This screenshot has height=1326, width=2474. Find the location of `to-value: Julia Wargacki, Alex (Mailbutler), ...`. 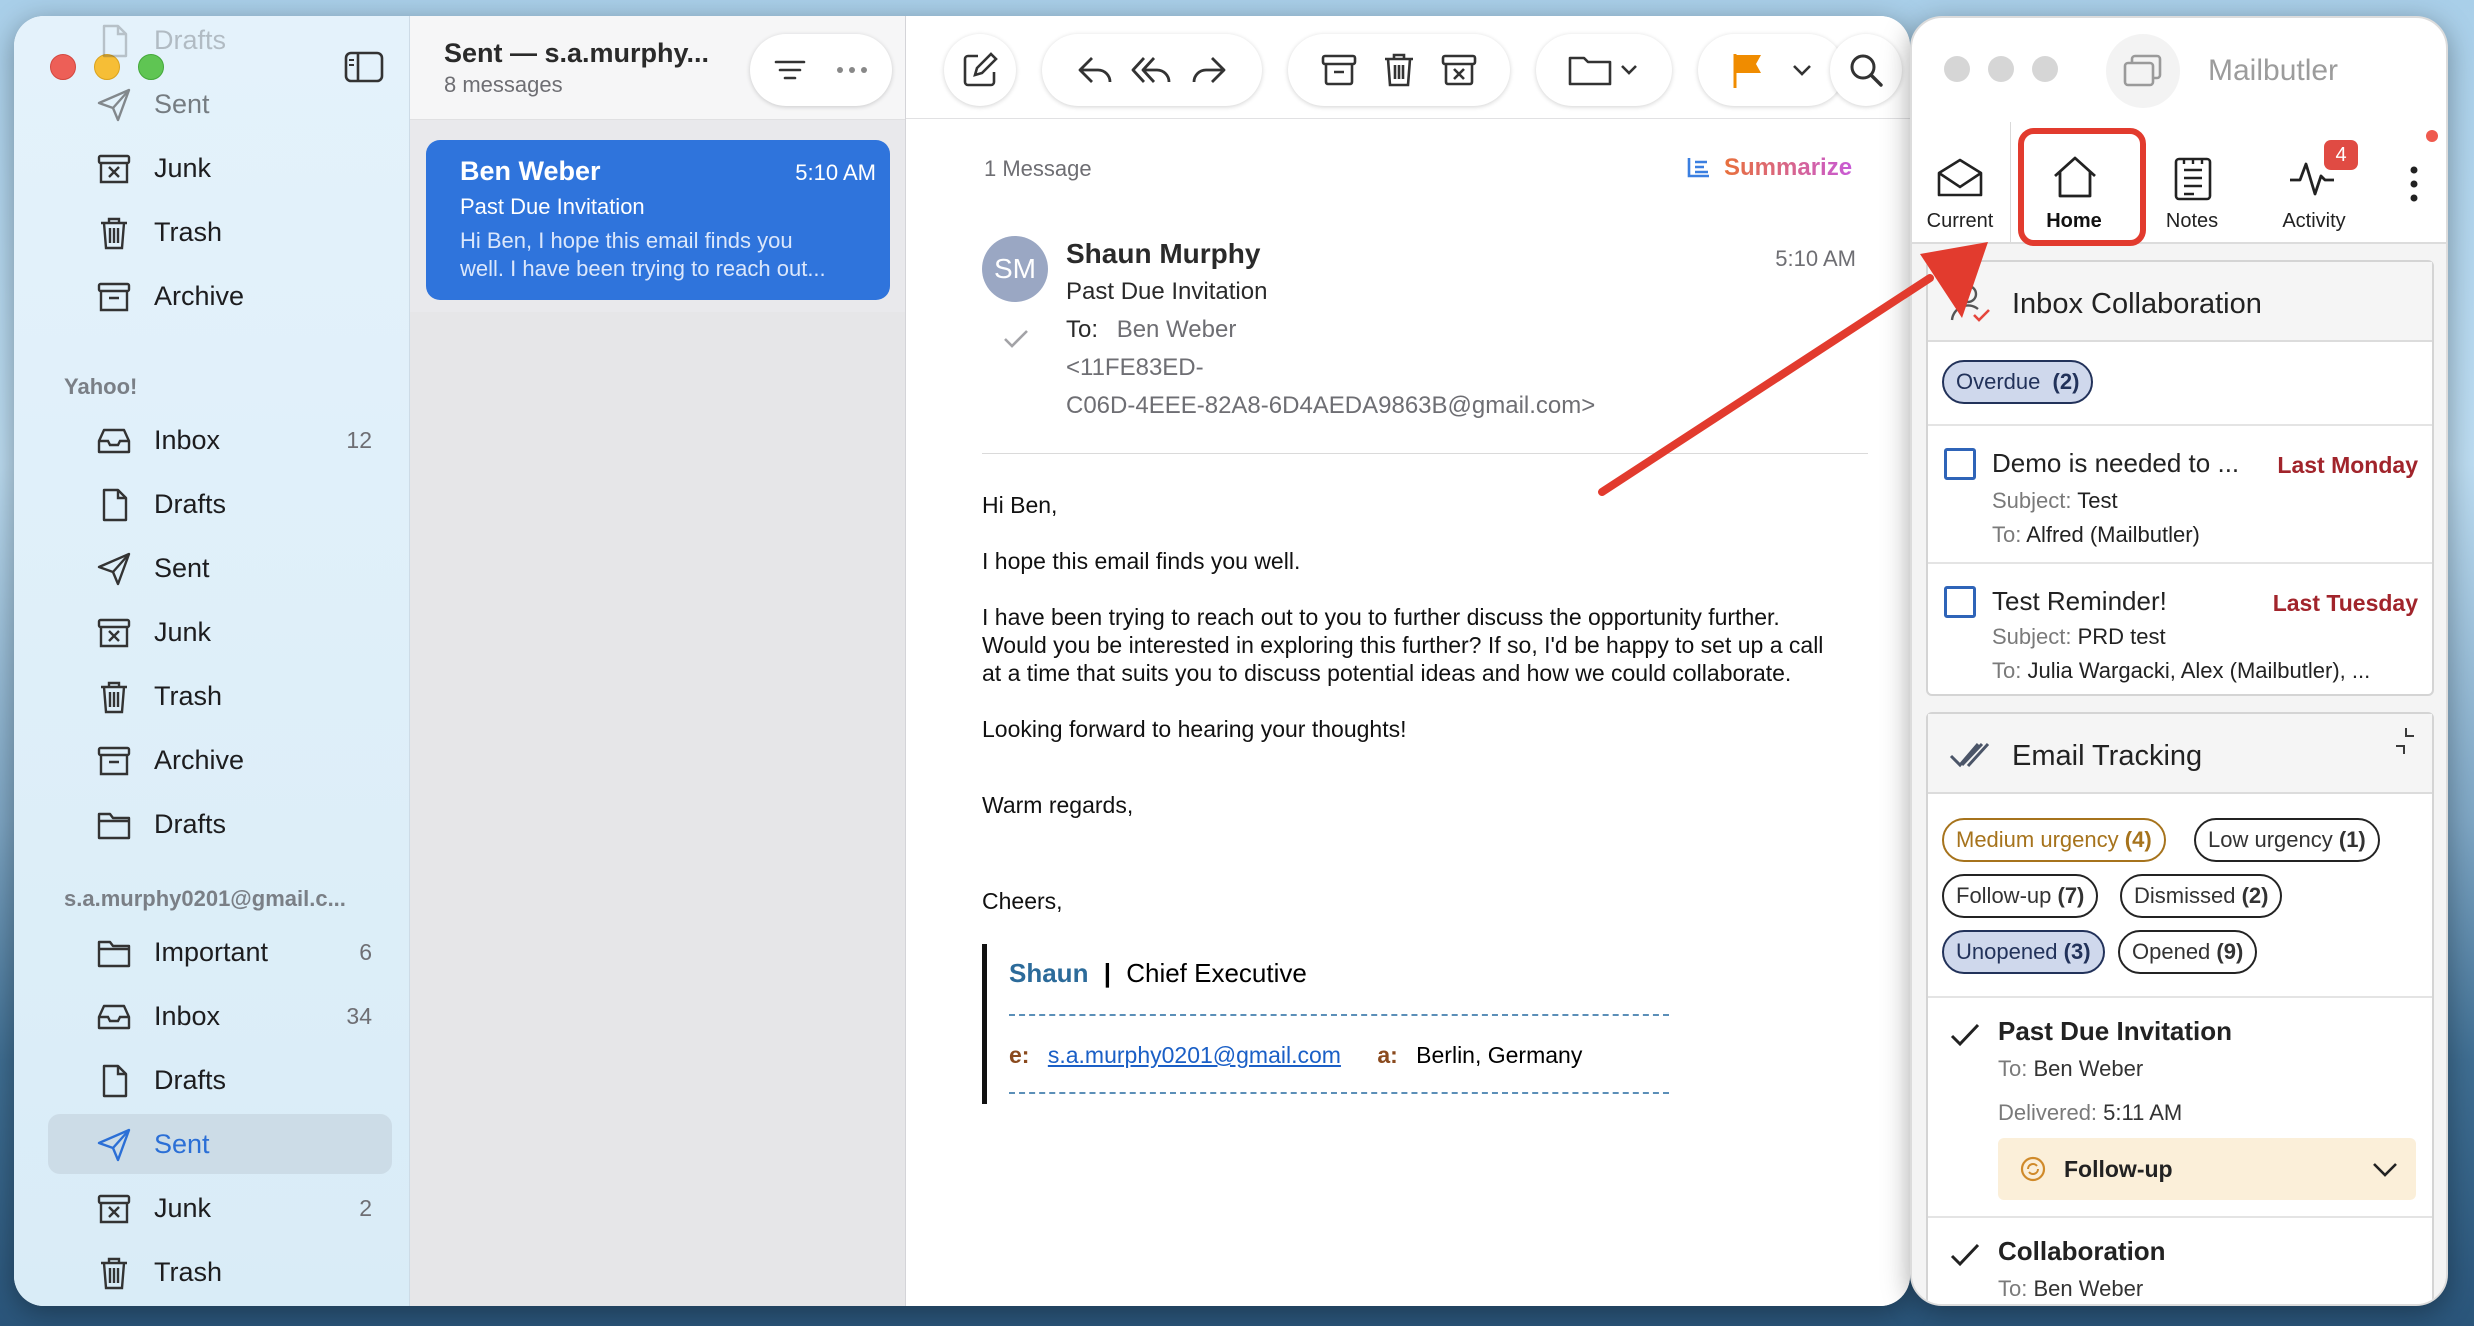

to-value: Julia Wargacki, Alex (Mailbutler), ... is located at coordinates (2199, 670).